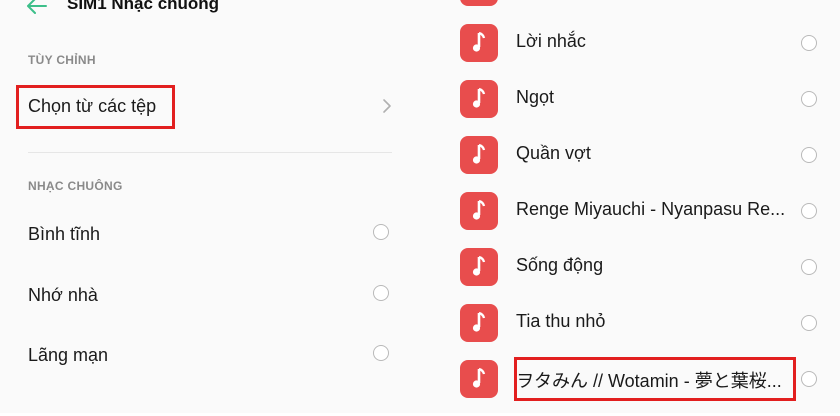 Image resolution: width=840 pixels, height=416 pixels. What do you see at coordinates (64, 234) in the screenshot?
I see `ringtone-item: Bình tĩnh` at bounding box center [64, 234].